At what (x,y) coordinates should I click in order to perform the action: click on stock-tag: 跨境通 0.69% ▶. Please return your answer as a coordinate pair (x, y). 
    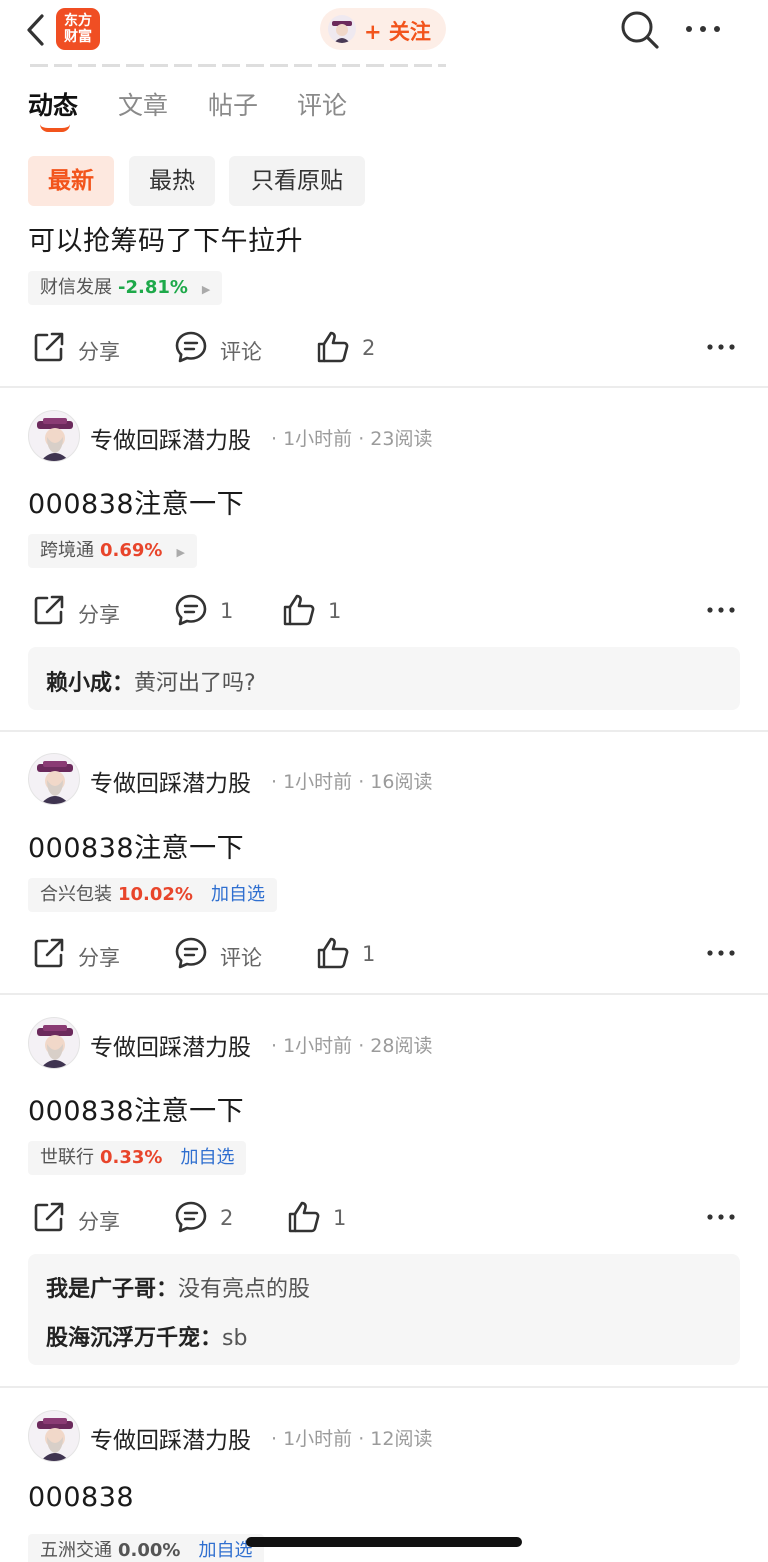
    Looking at the image, I should click on (112, 551).